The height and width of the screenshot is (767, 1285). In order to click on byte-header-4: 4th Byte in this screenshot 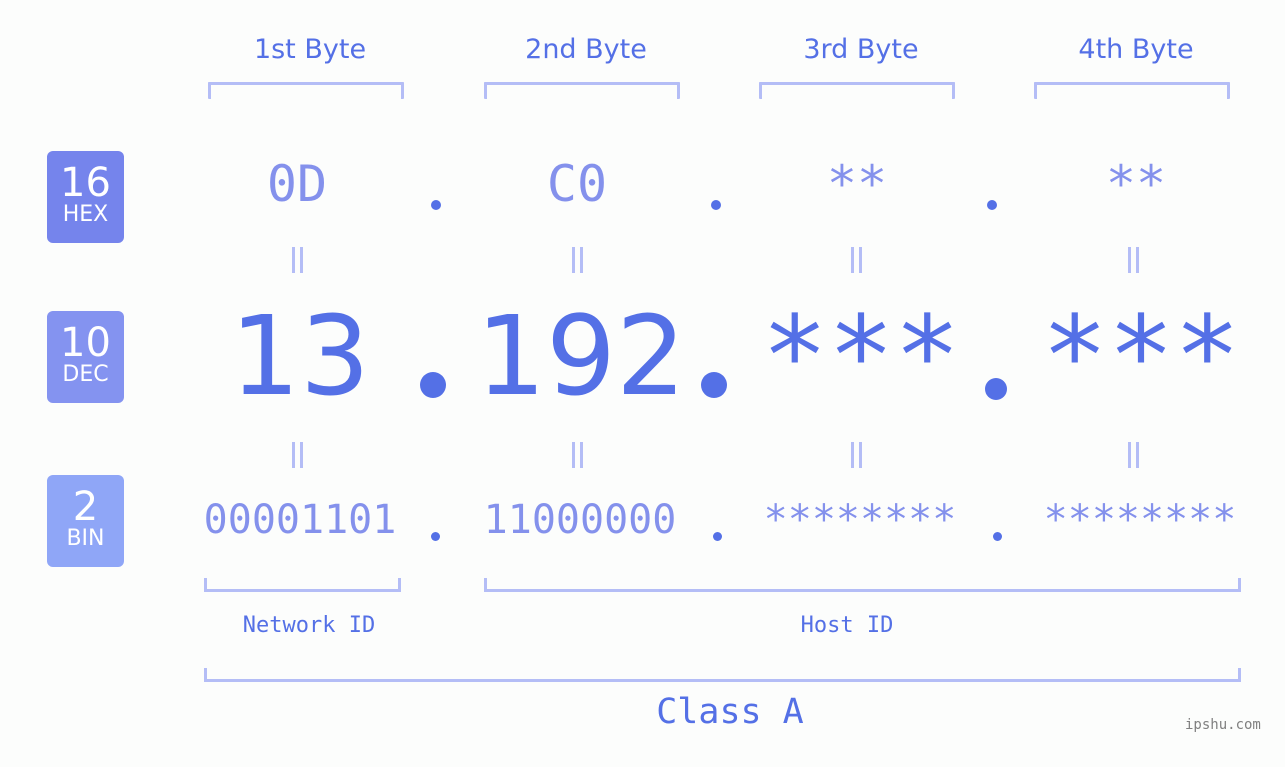, I will do `click(1136, 49)`.